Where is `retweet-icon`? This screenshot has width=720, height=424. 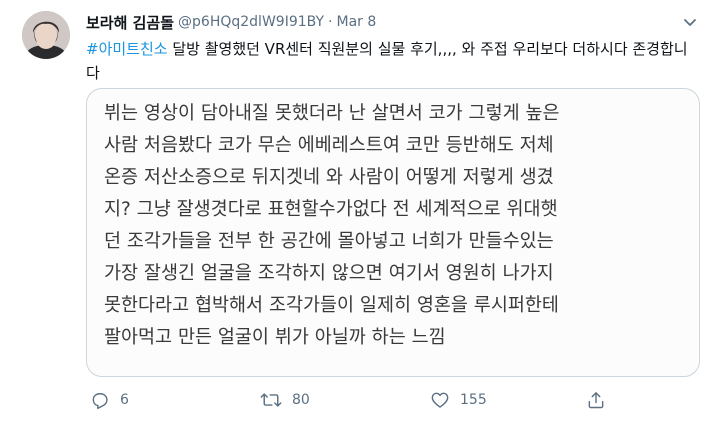 retweet-icon is located at coordinates (271, 400).